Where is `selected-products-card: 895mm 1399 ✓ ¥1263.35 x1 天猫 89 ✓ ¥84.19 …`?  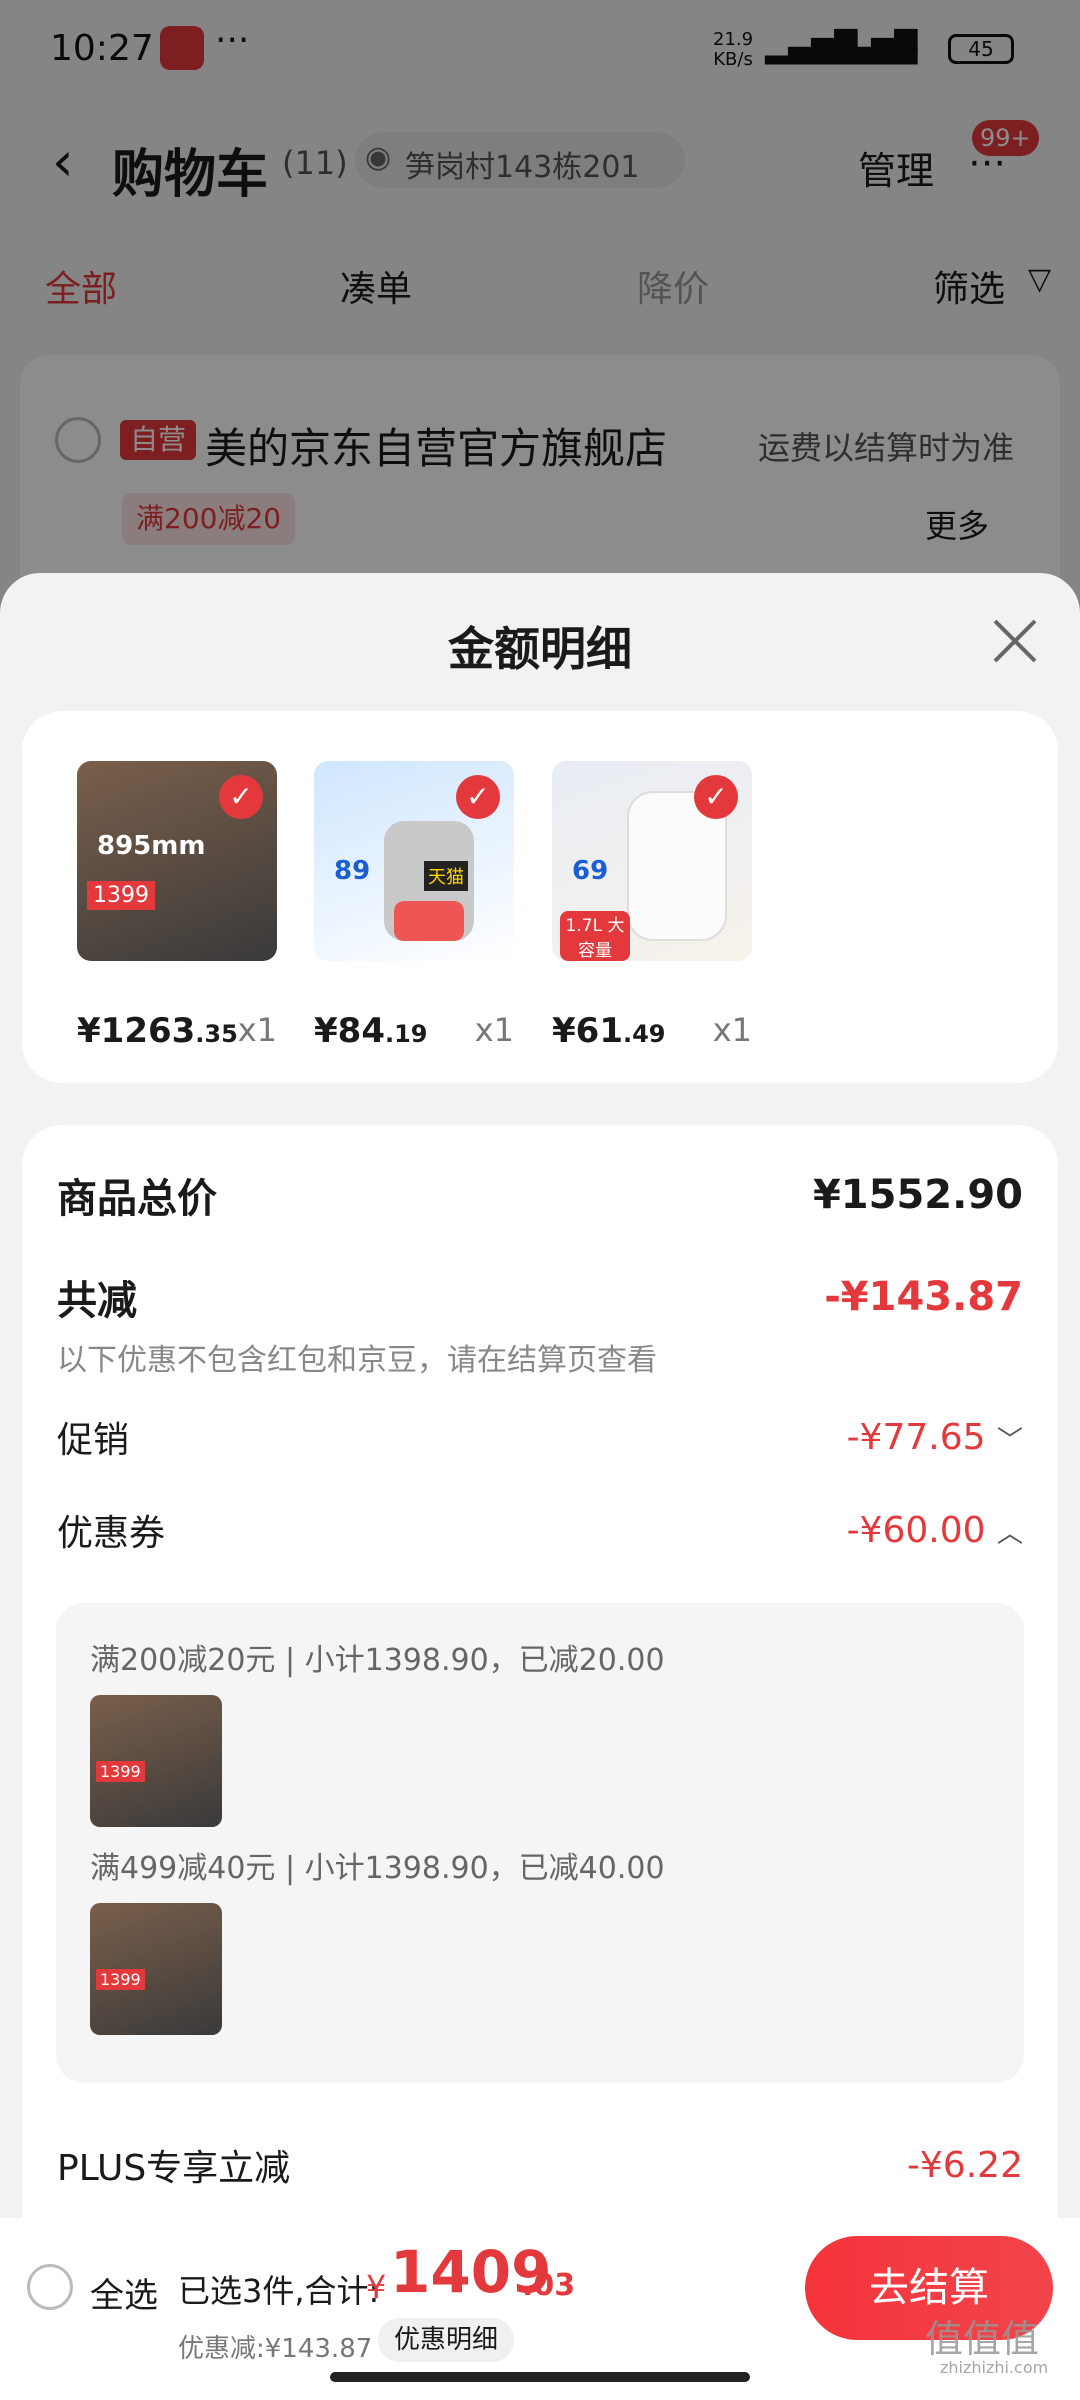
selected-products-card: 895mm 1399 ✓ ¥1263.35 x1 天猫 89 ✓ ¥84.19 … is located at coordinates (540, 897).